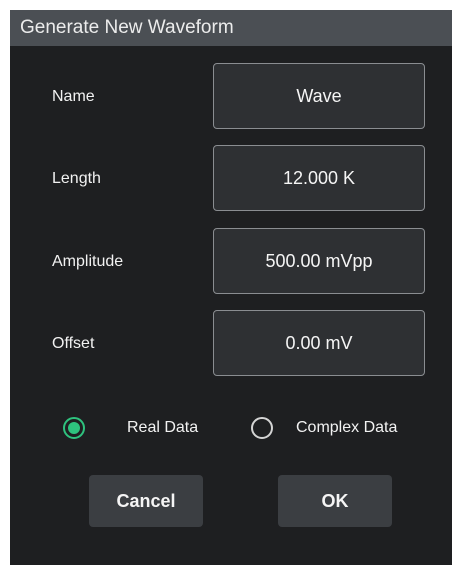 The image size is (452, 565). I want to click on dialog-title: Generate New Waveform, so click(231, 28).